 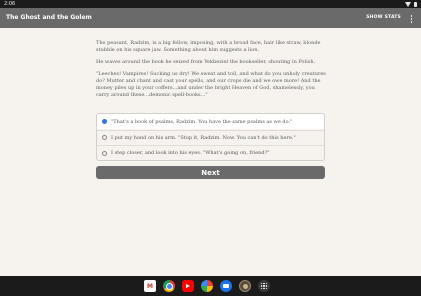 I want to click on game-icon, so click(x=245, y=286).